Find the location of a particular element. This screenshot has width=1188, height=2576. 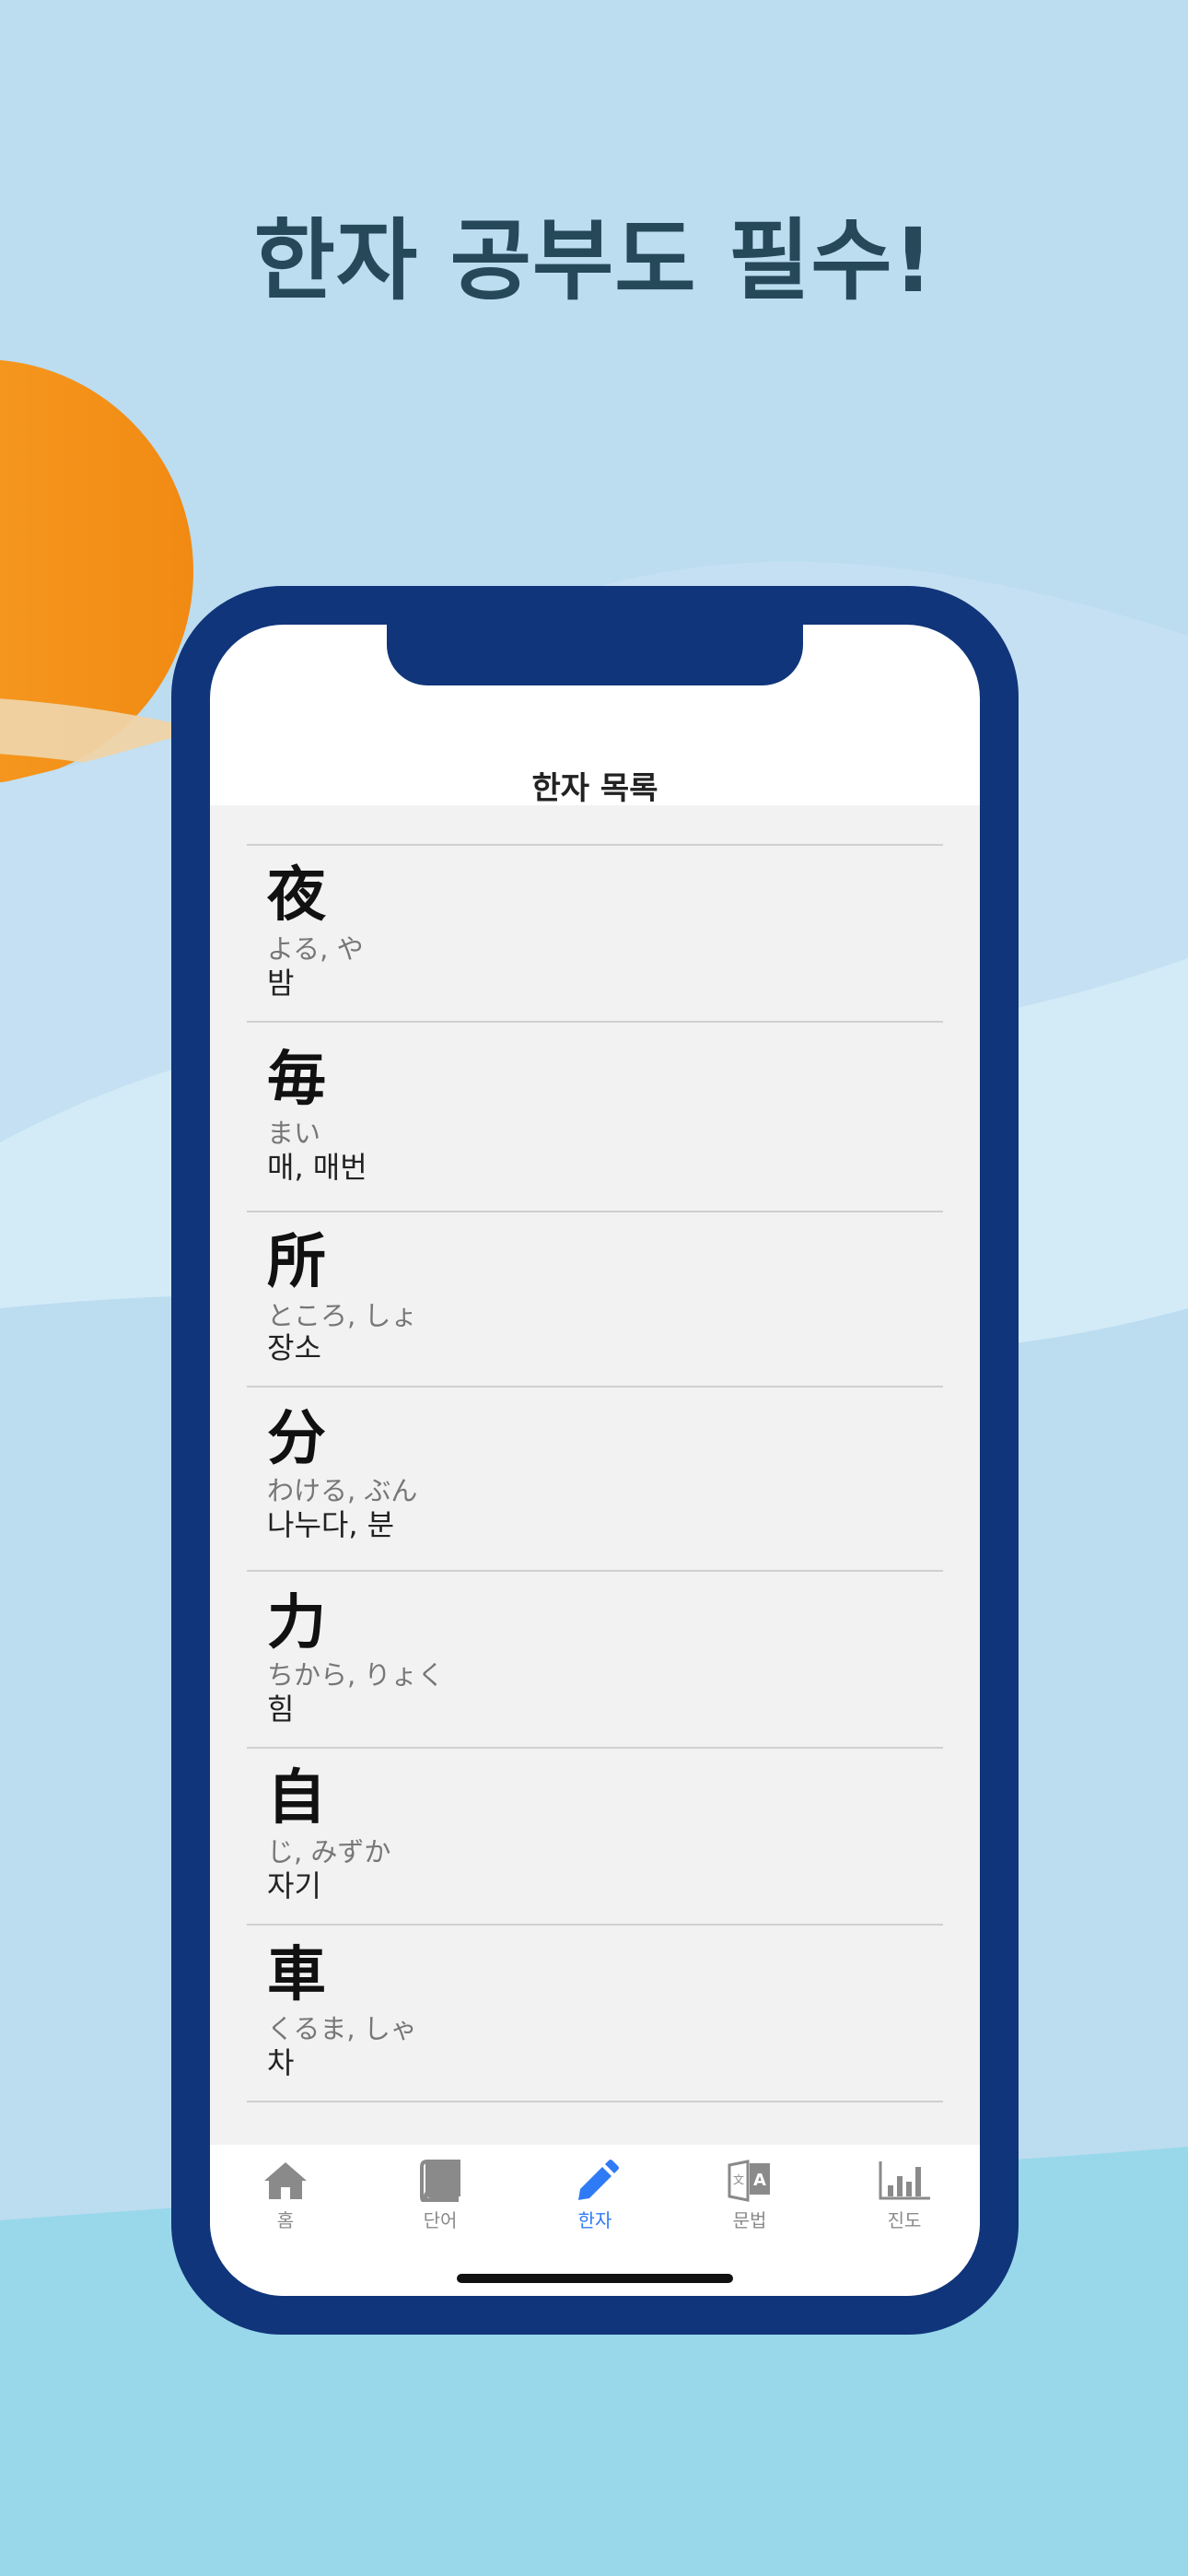

kanji-character: 車 is located at coordinates (296, 1975).